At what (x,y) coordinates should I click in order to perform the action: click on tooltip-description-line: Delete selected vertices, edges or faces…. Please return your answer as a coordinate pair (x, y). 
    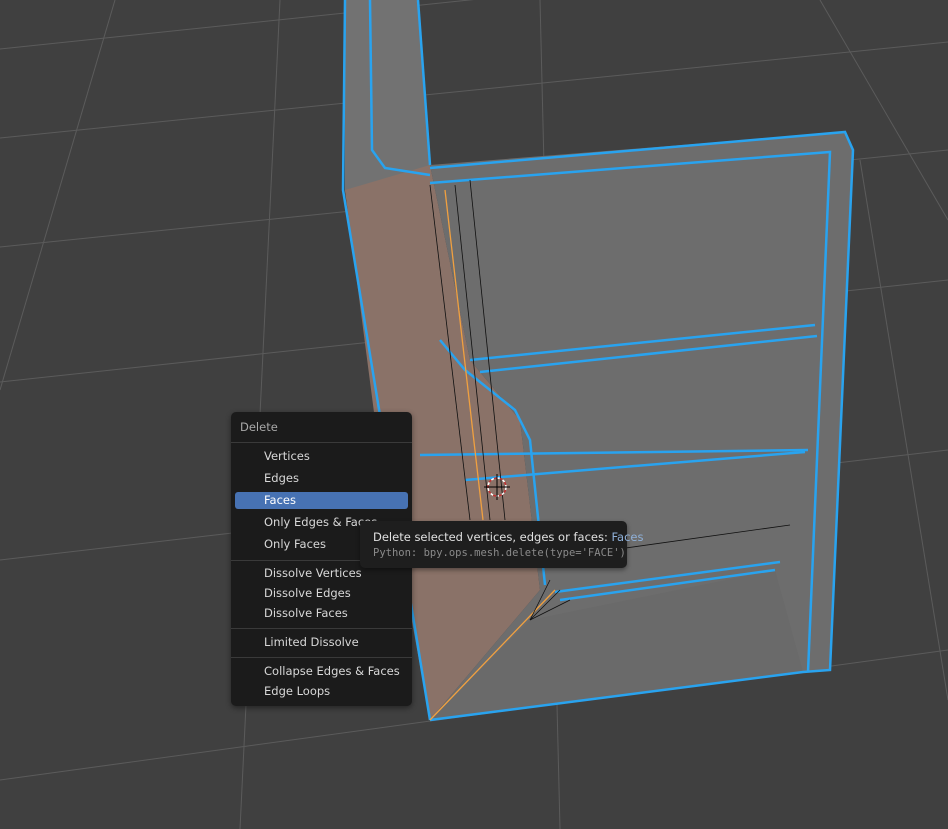
    Looking at the image, I should click on (508, 537).